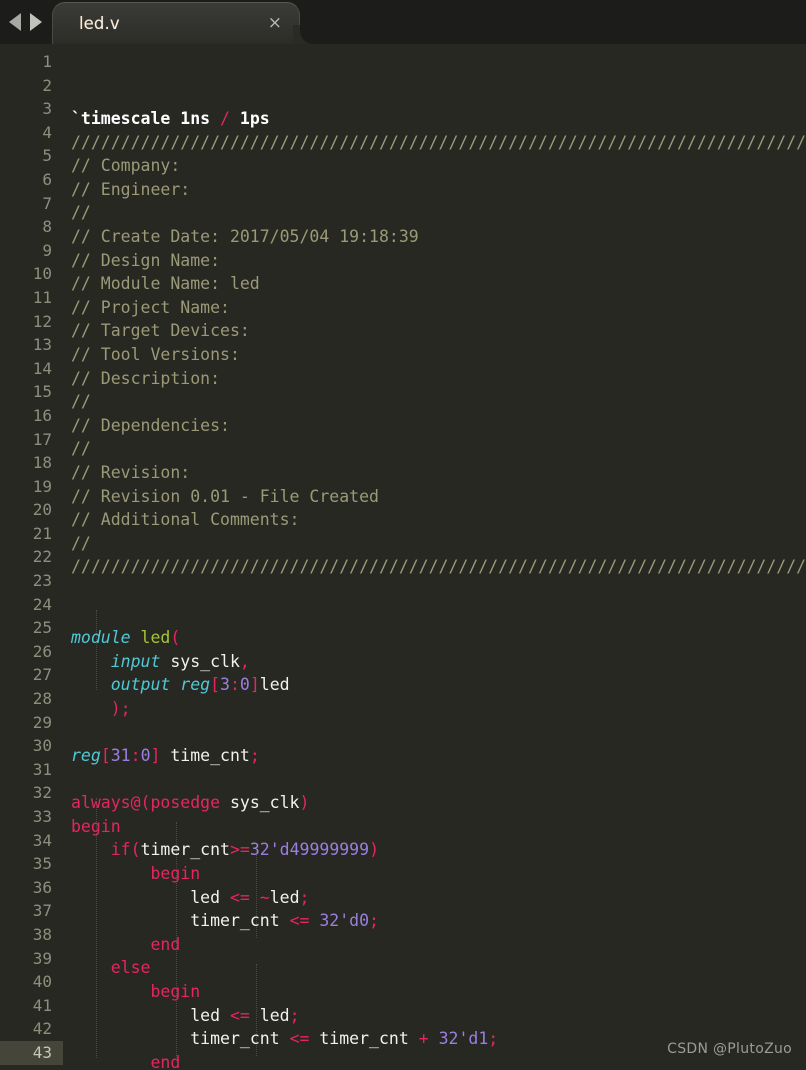 This screenshot has width=806, height=1070. I want to click on line-number: 12, so click(31, 322).